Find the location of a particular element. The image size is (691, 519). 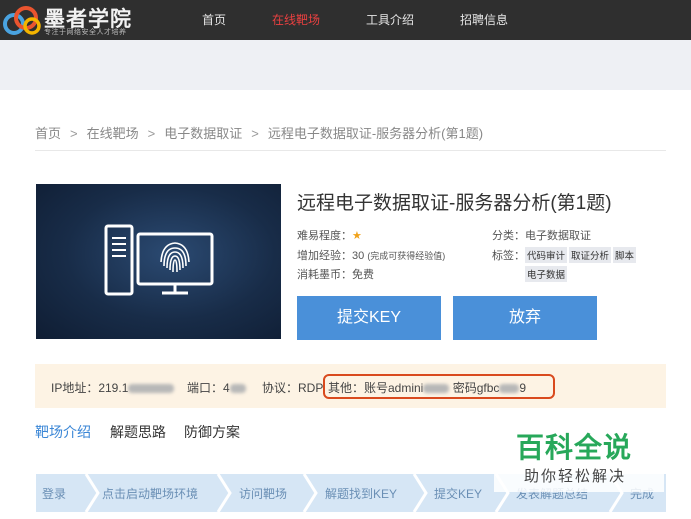

breadcrumb-online-range: 在线靶场 is located at coordinates (113, 133).